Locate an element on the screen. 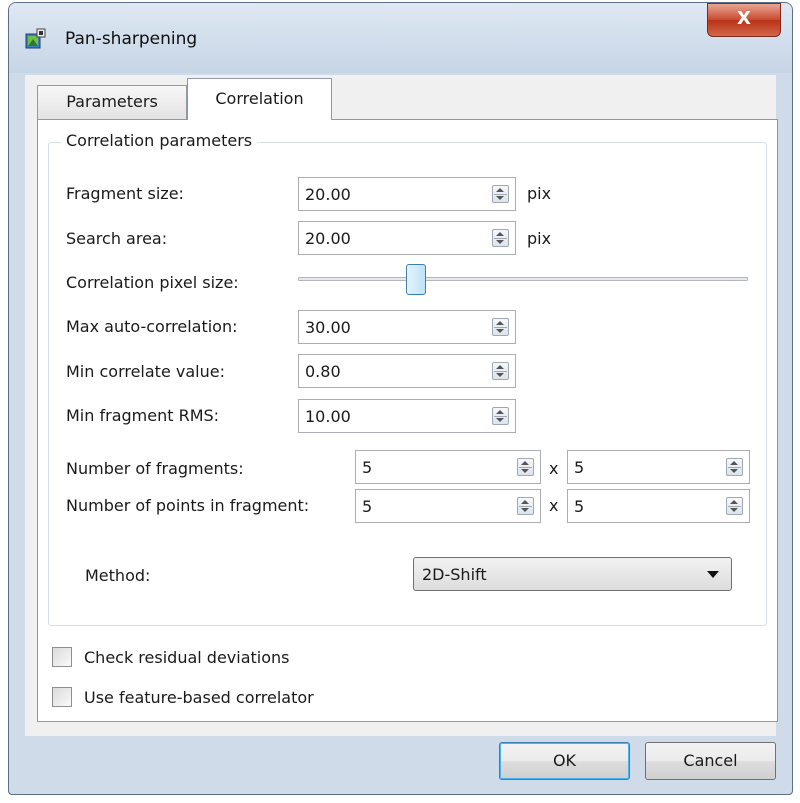 The image size is (800, 803). chevron-down-icon is located at coordinates (713, 574).